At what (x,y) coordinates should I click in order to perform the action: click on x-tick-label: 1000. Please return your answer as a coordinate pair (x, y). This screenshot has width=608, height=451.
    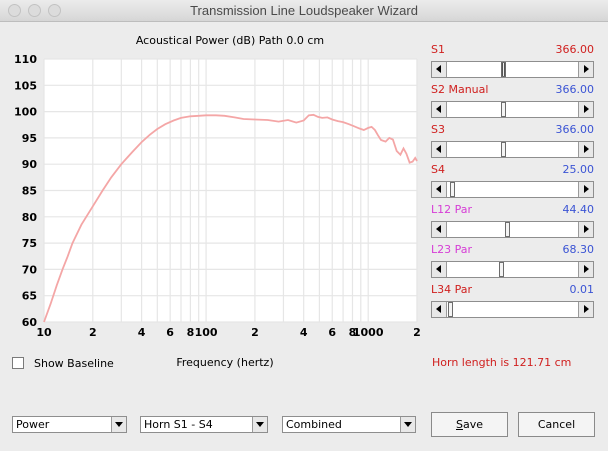
    Looking at the image, I should click on (368, 332).